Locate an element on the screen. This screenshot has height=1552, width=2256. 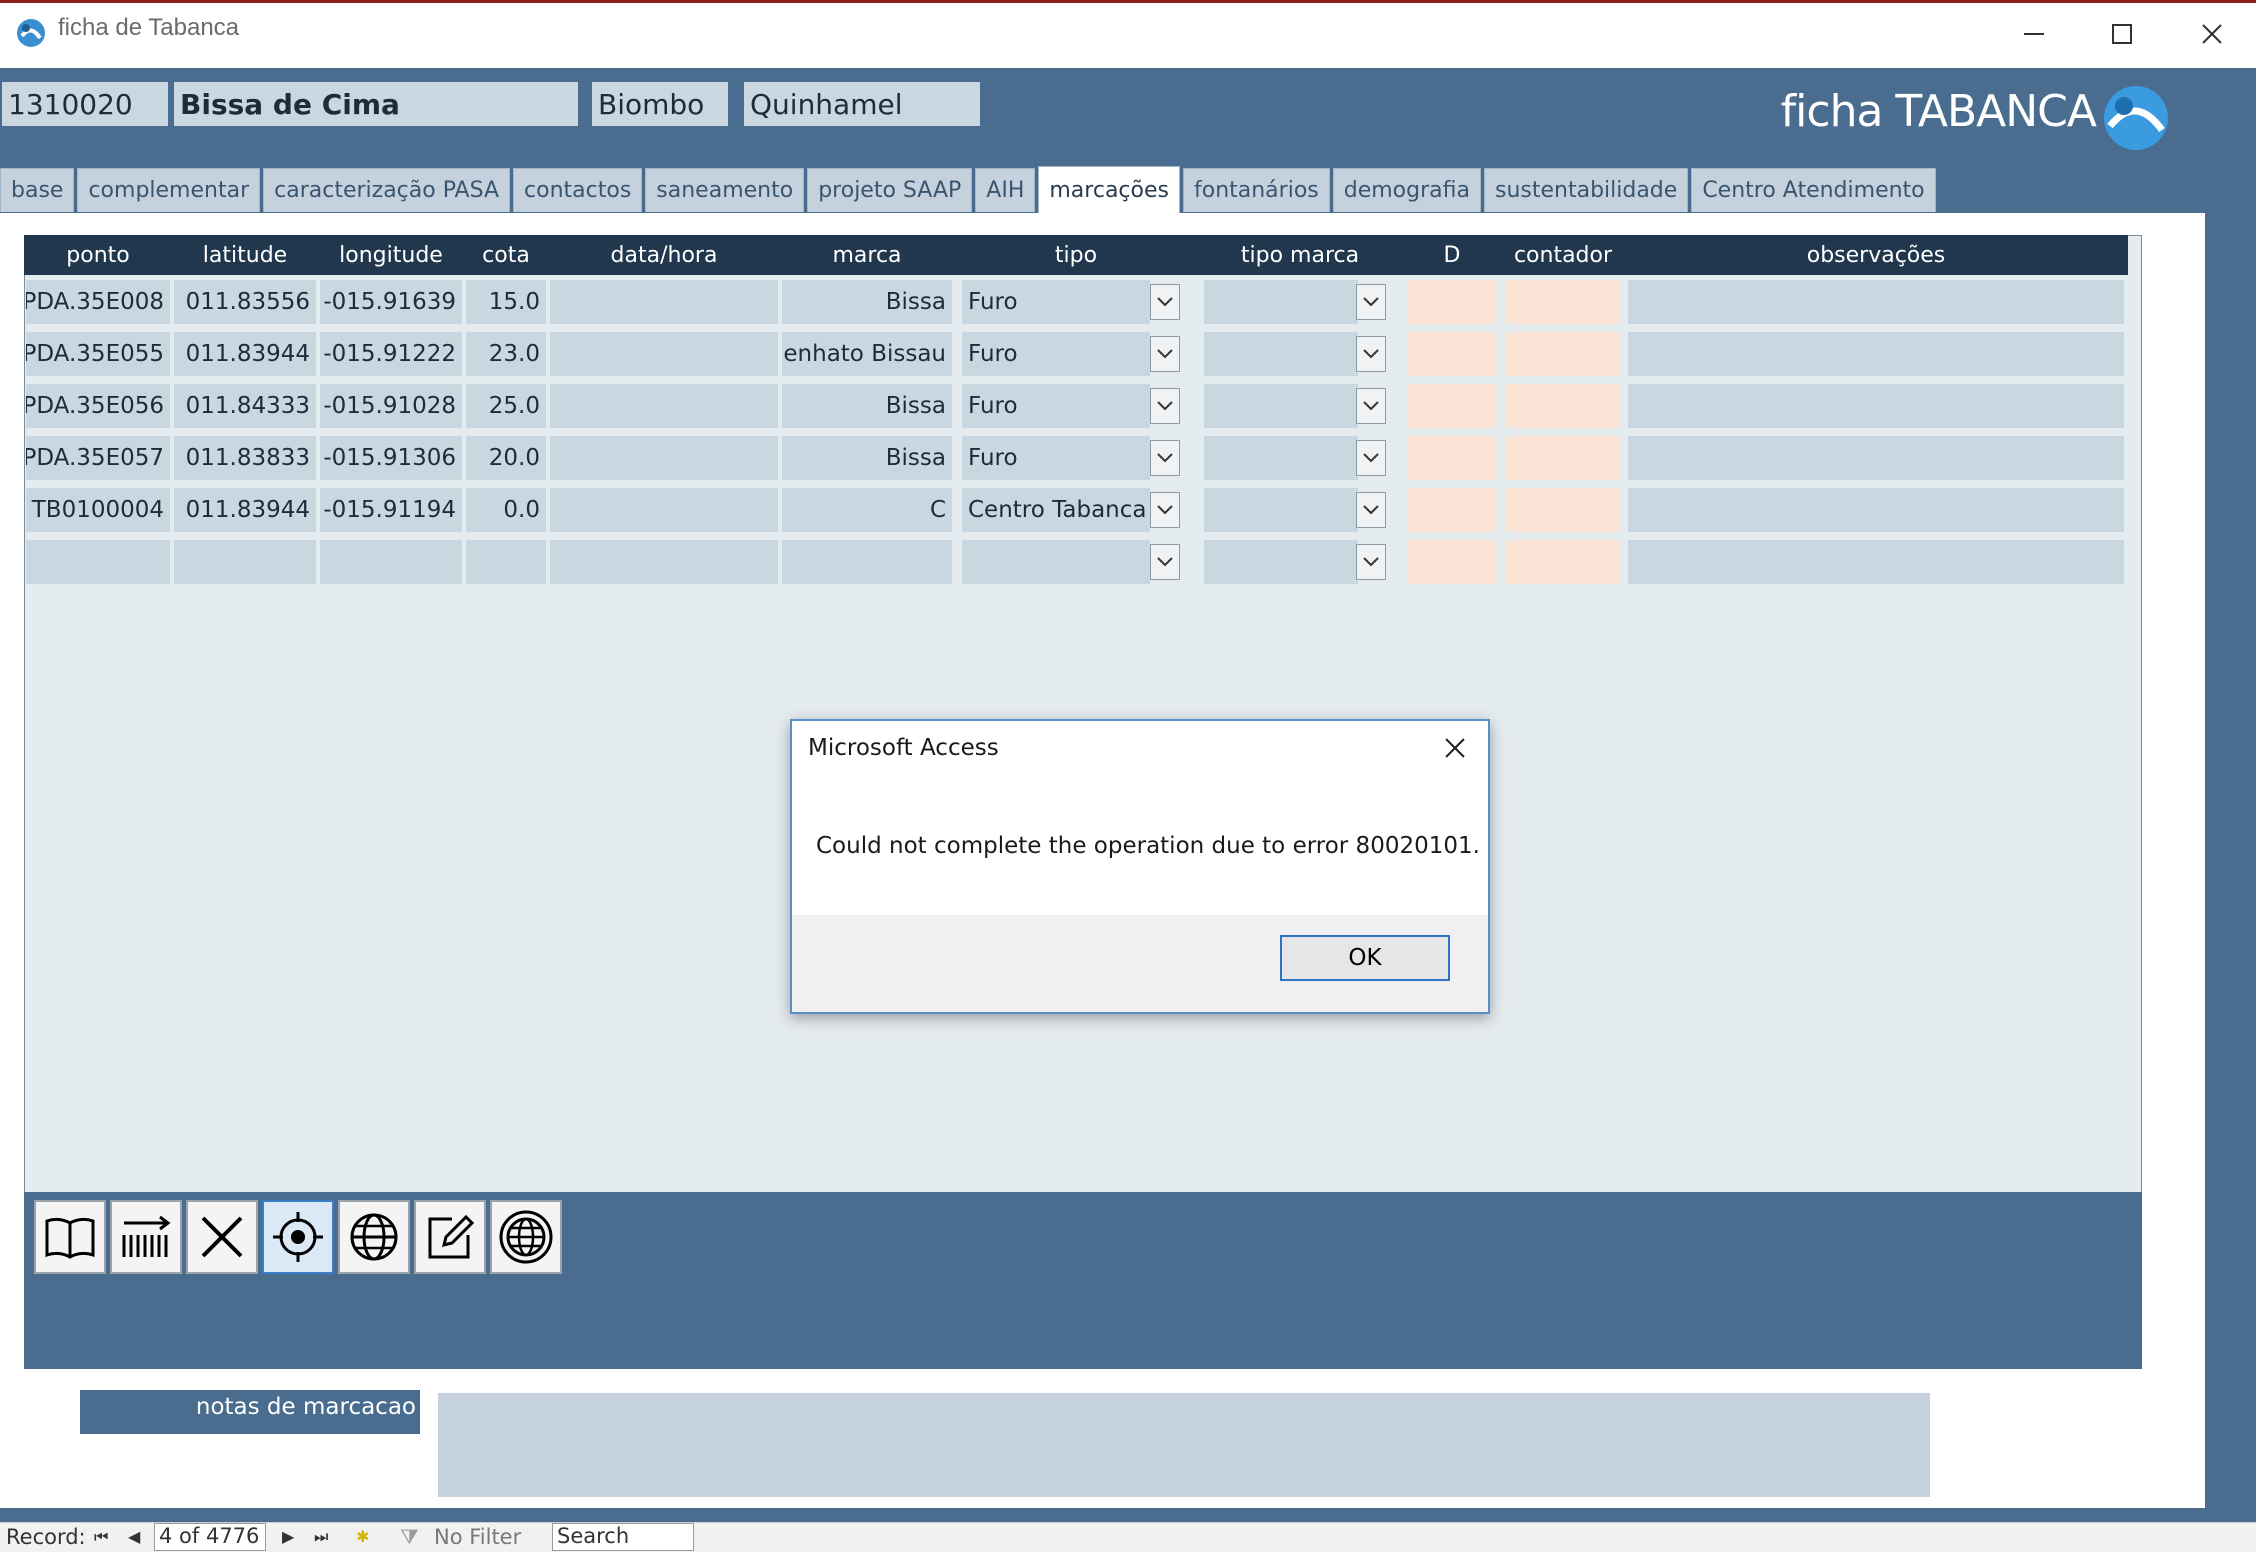
first-record-button: ⏮ is located at coordinates (101, 1537).